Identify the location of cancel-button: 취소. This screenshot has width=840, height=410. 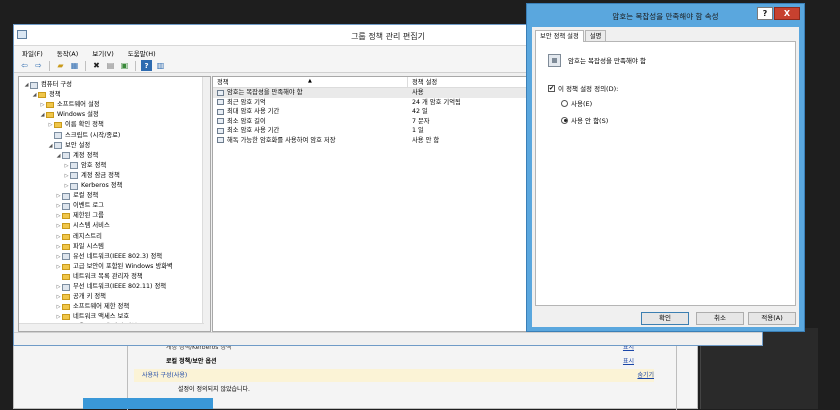
(720, 318).